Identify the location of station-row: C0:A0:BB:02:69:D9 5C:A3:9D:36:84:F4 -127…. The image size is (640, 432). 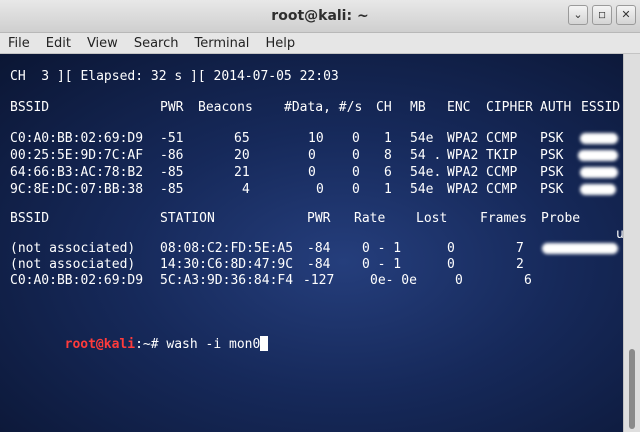
(266, 281).